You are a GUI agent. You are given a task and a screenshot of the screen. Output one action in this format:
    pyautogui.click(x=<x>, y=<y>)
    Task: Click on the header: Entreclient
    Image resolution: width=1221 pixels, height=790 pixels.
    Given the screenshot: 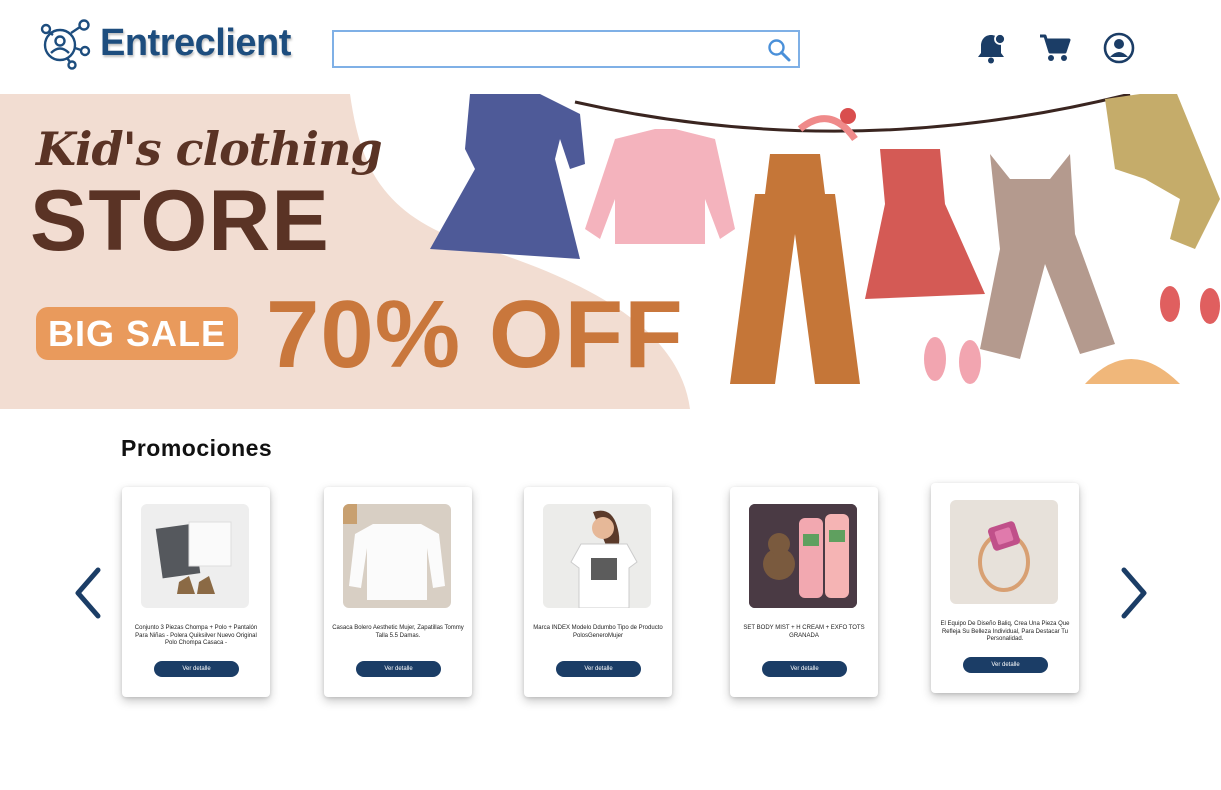 What is the action you would take?
    pyautogui.click(x=610, y=47)
    